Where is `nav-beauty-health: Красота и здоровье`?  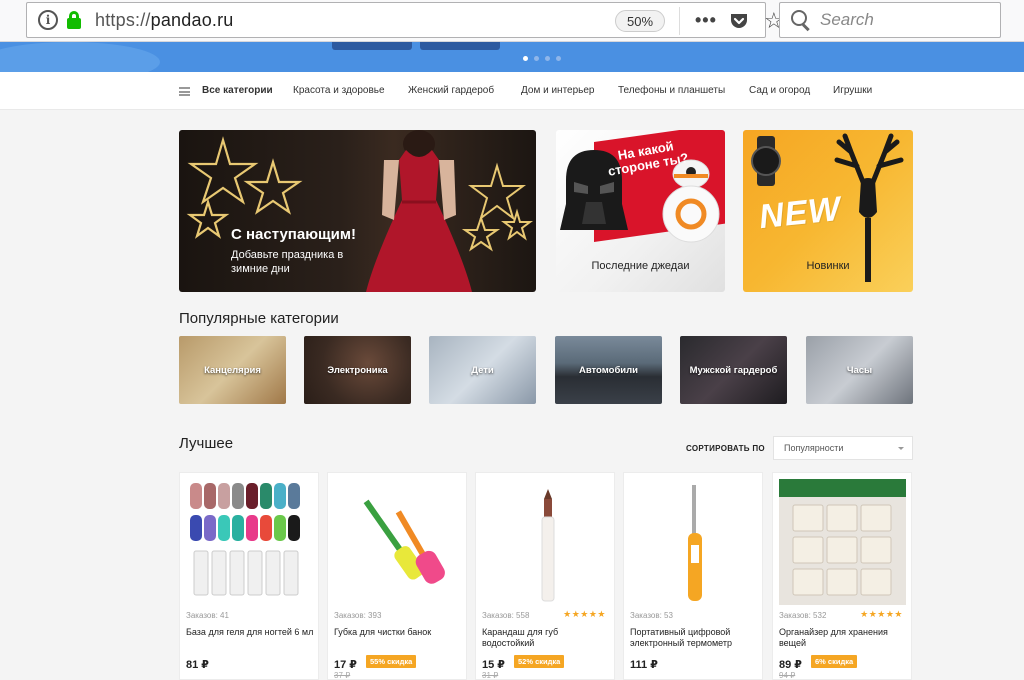
nav-beauty-health: Красота и здоровье is located at coordinates (339, 90).